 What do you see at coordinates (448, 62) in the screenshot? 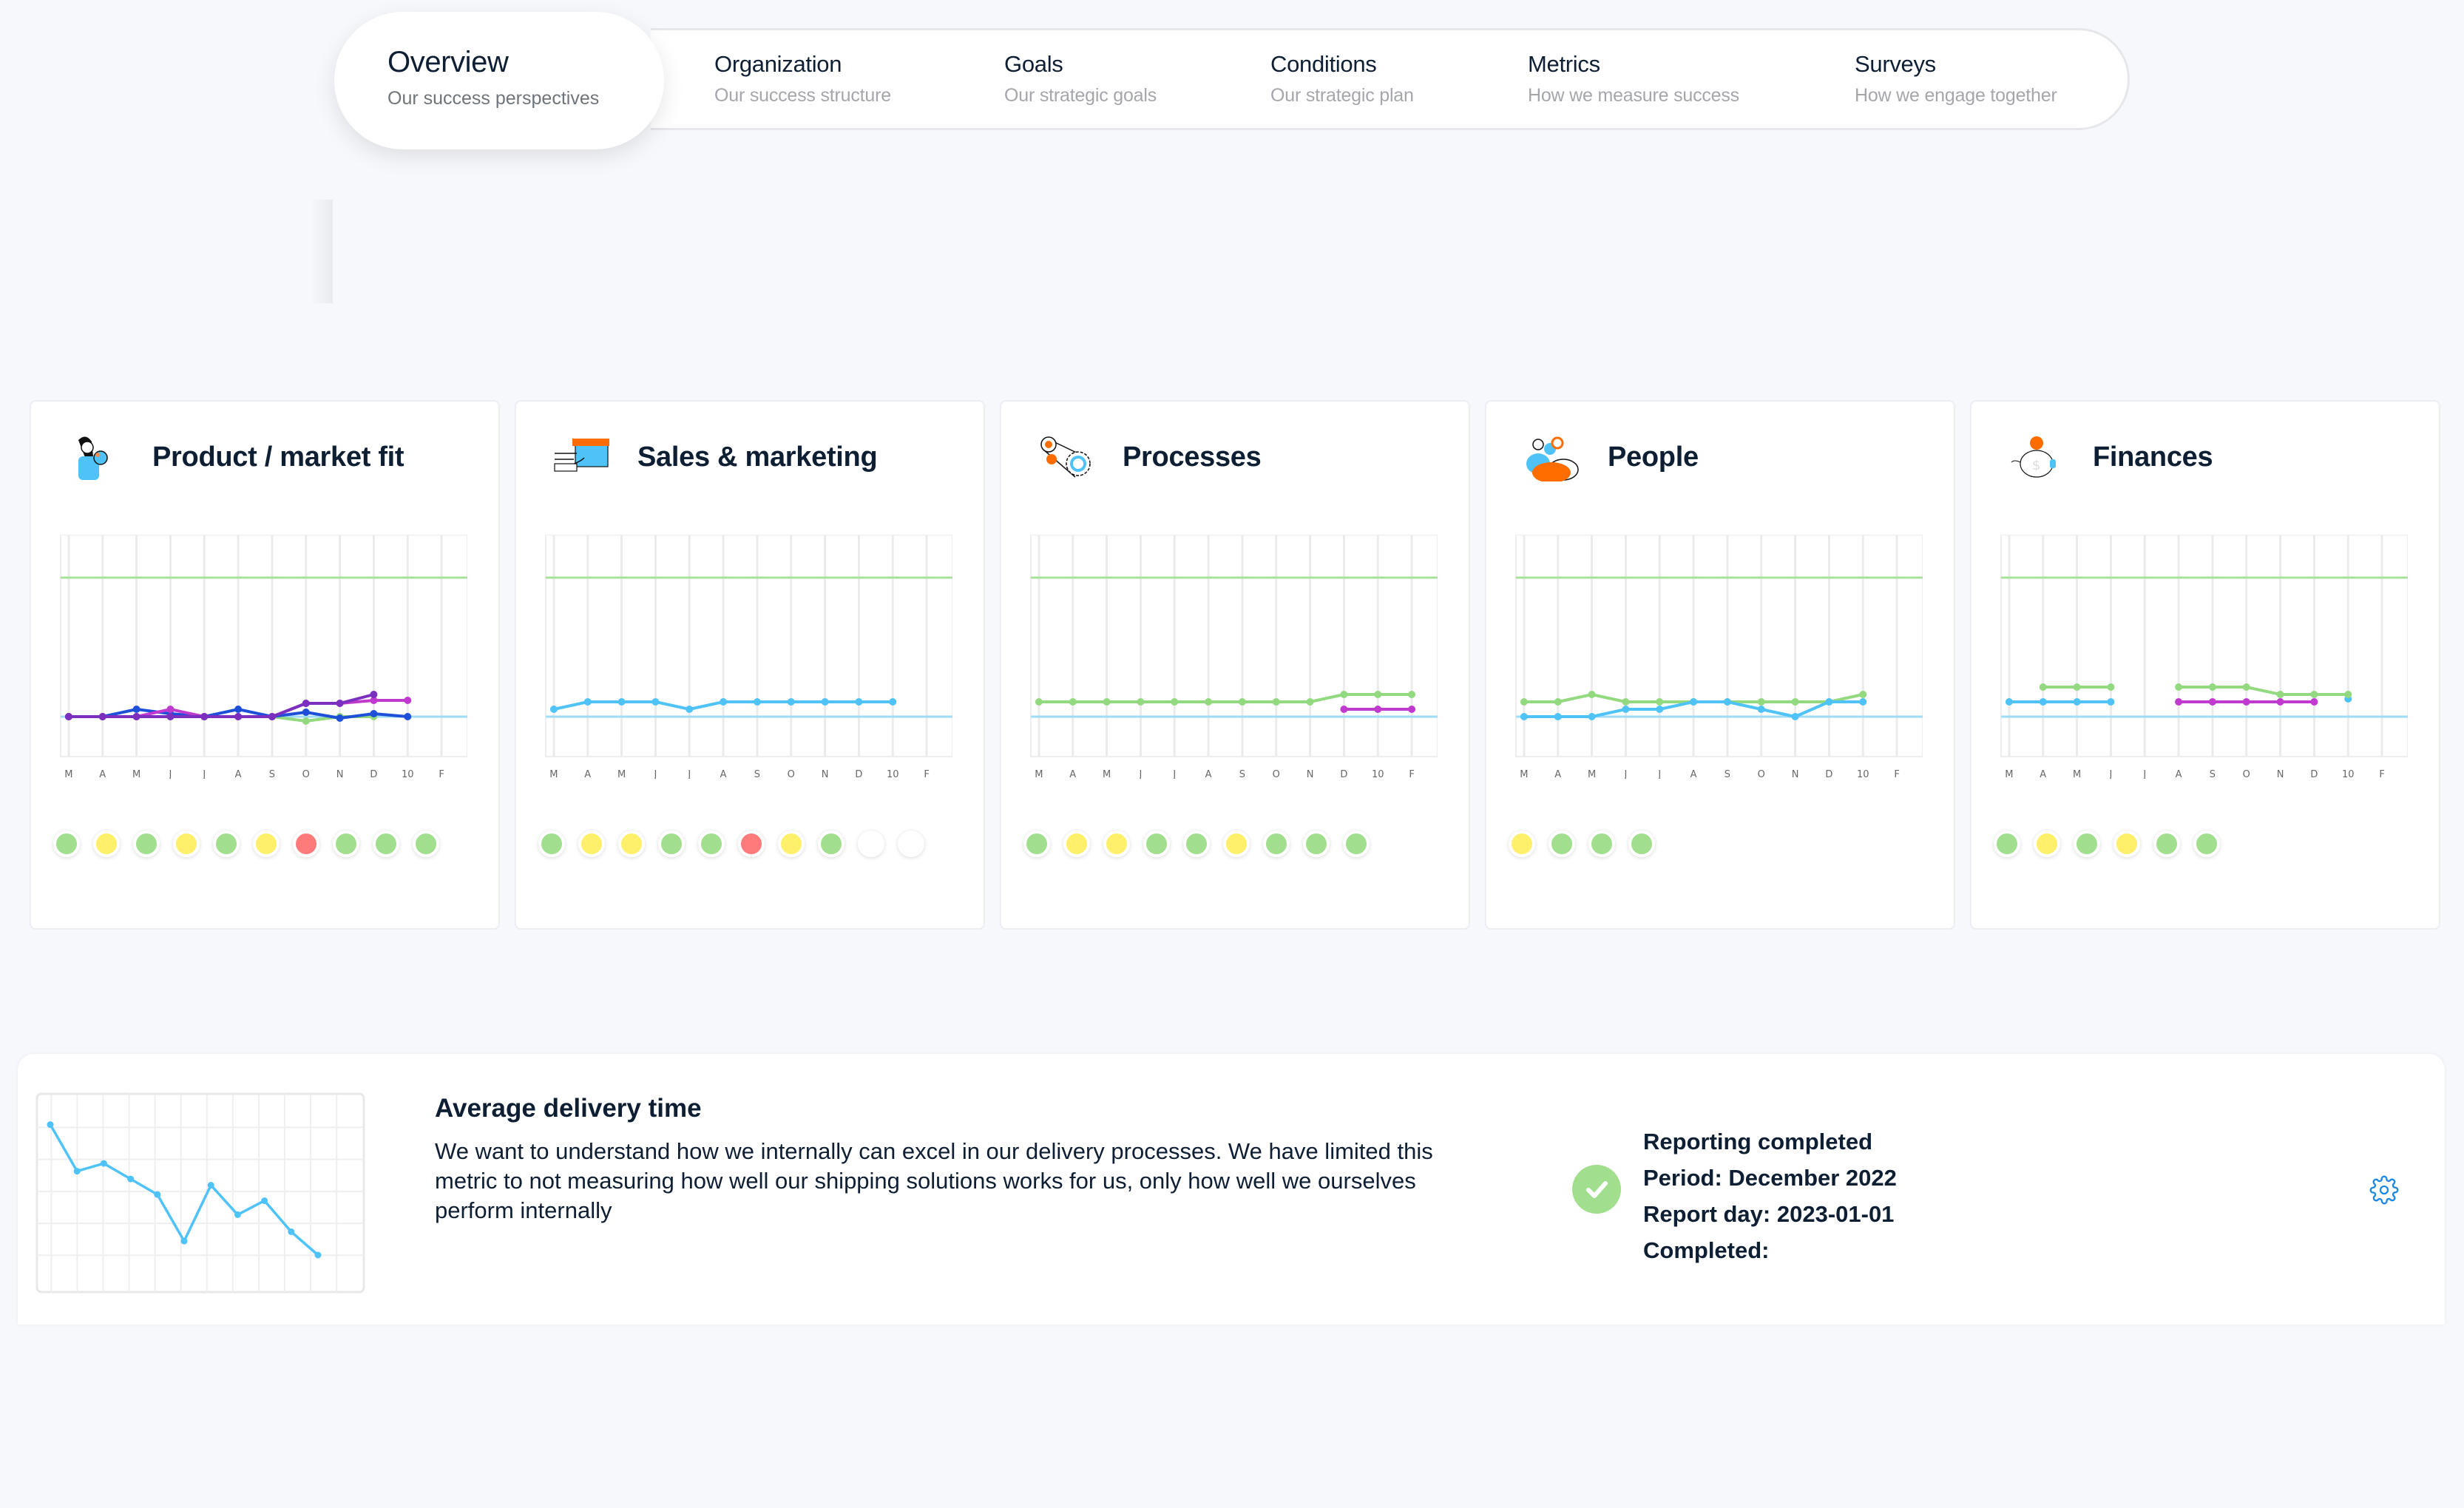
I see `nav-tab-title: Overview` at bounding box center [448, 62].